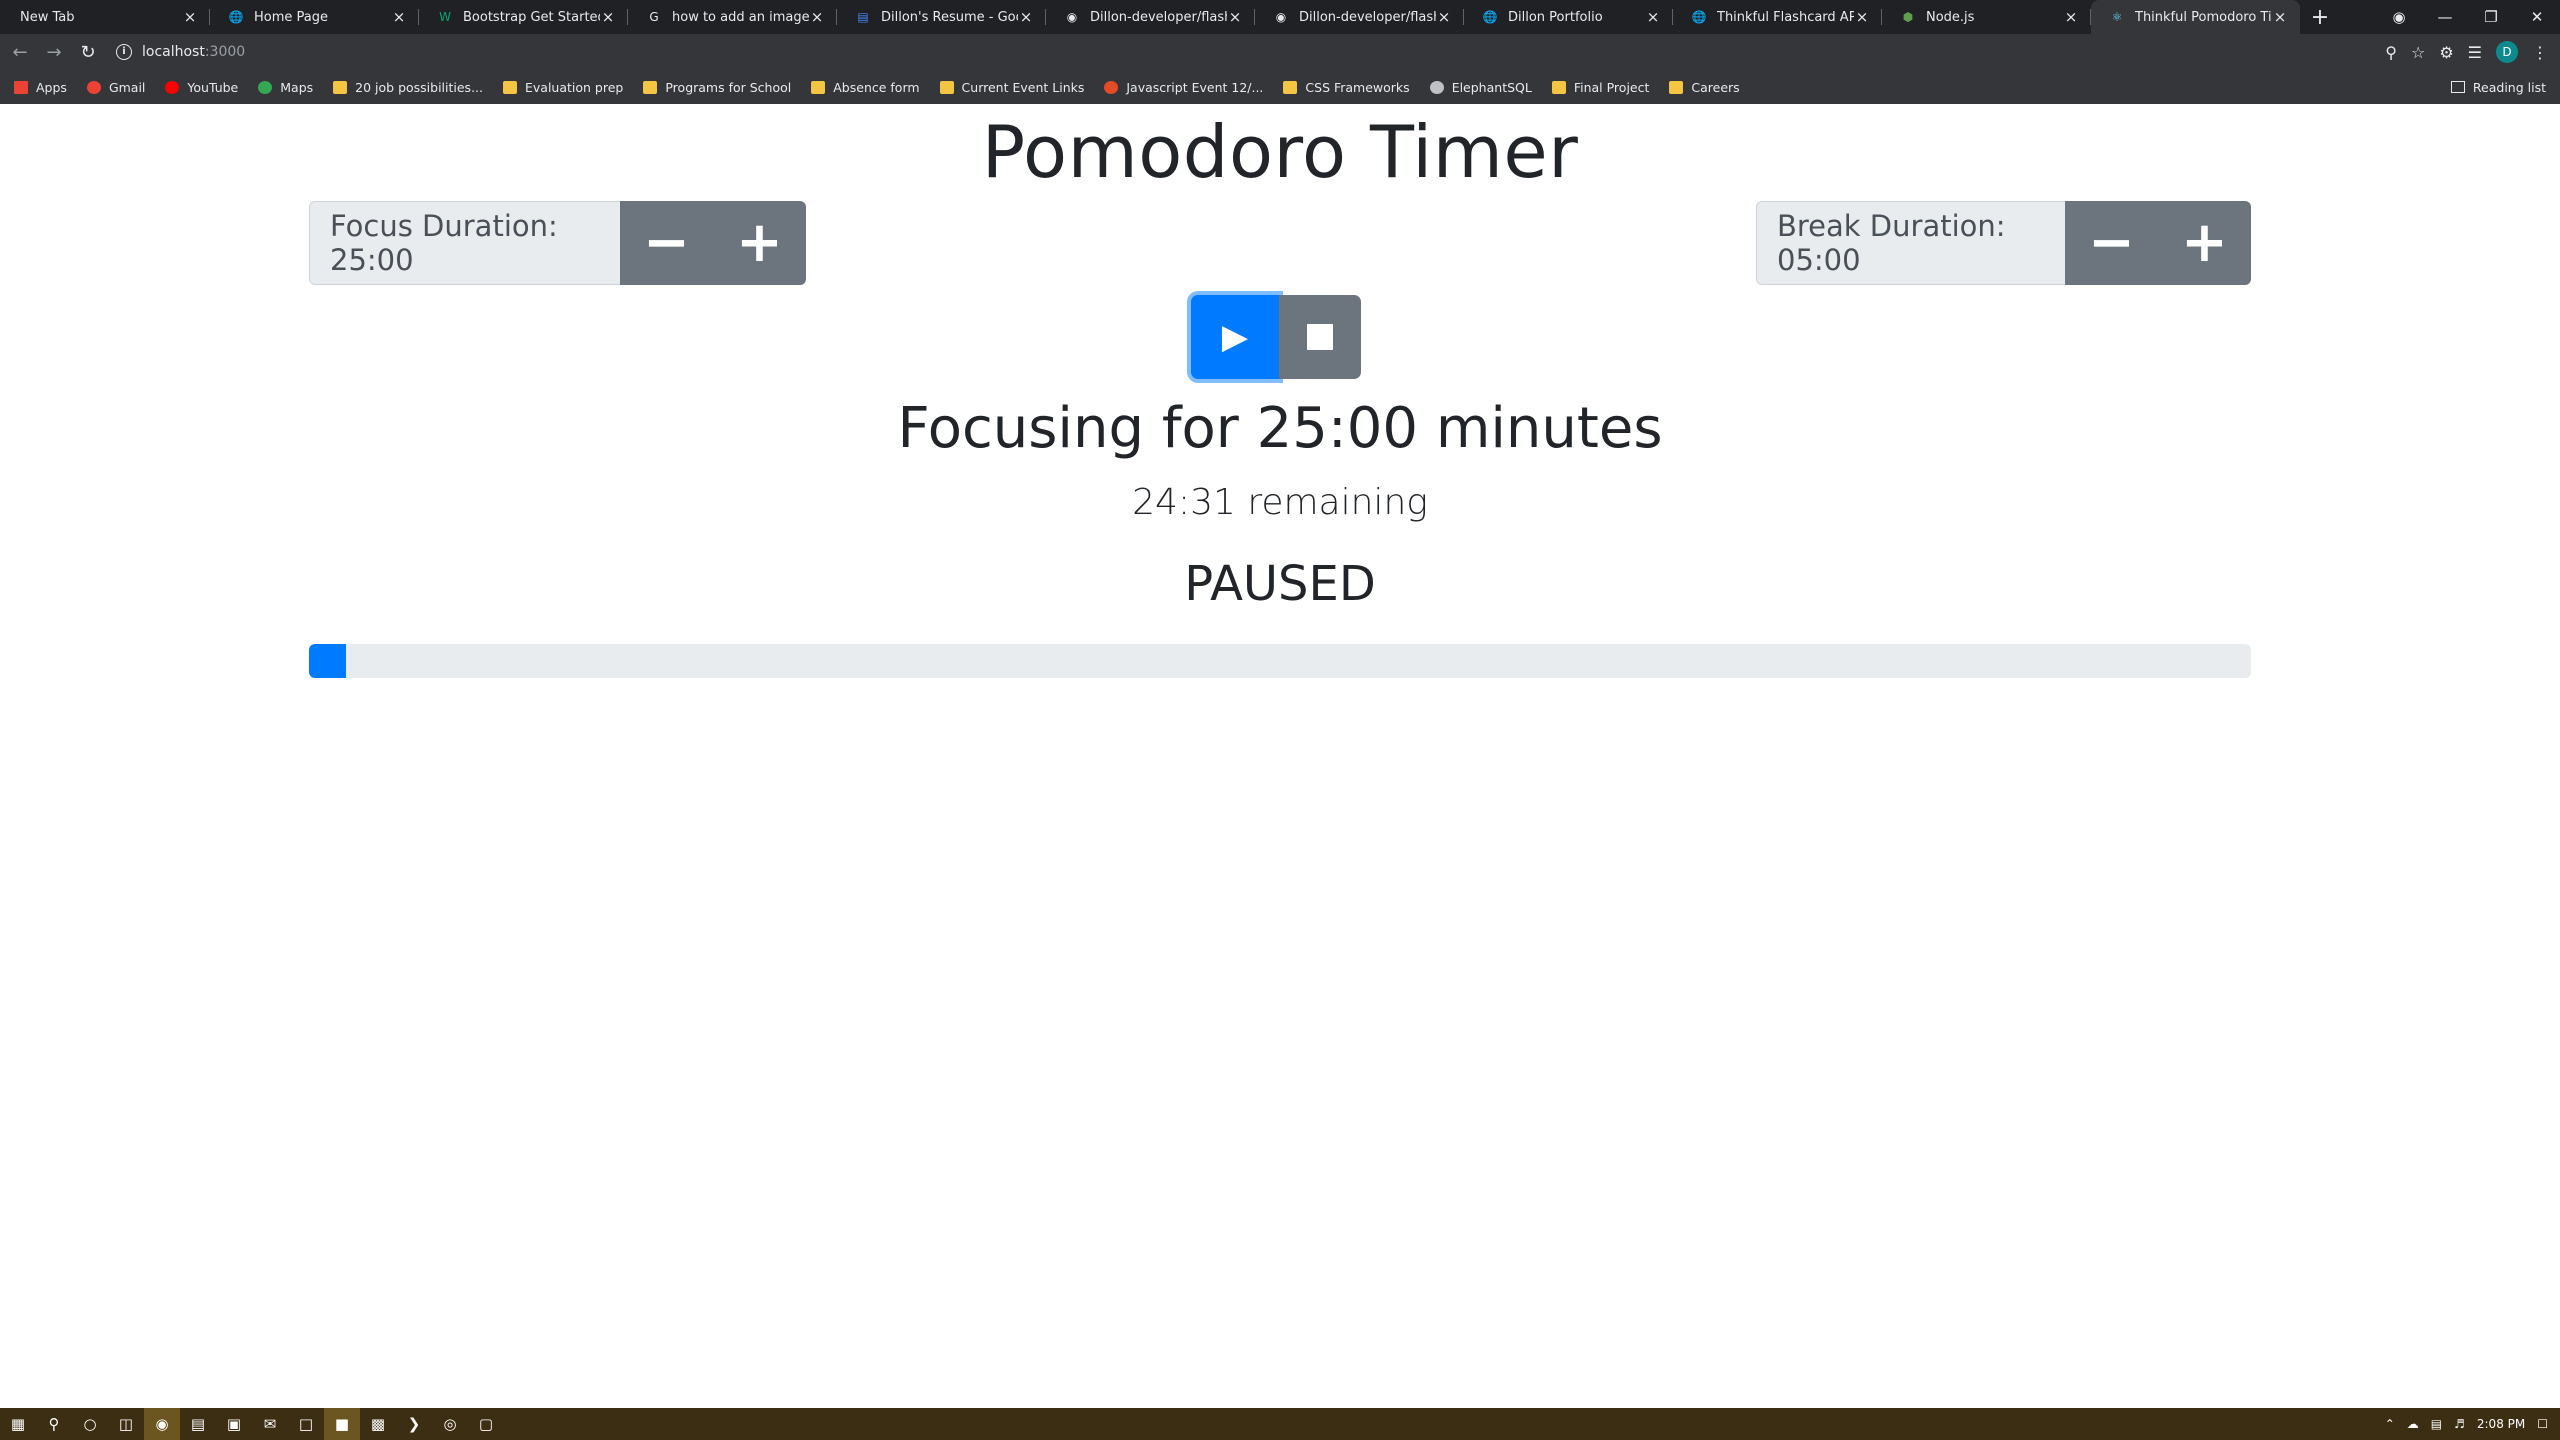  What do you see at coordinates (90, 1424) in the screenshot?
I see `cortana-icon: ○` at bounding box center [90, 1424].